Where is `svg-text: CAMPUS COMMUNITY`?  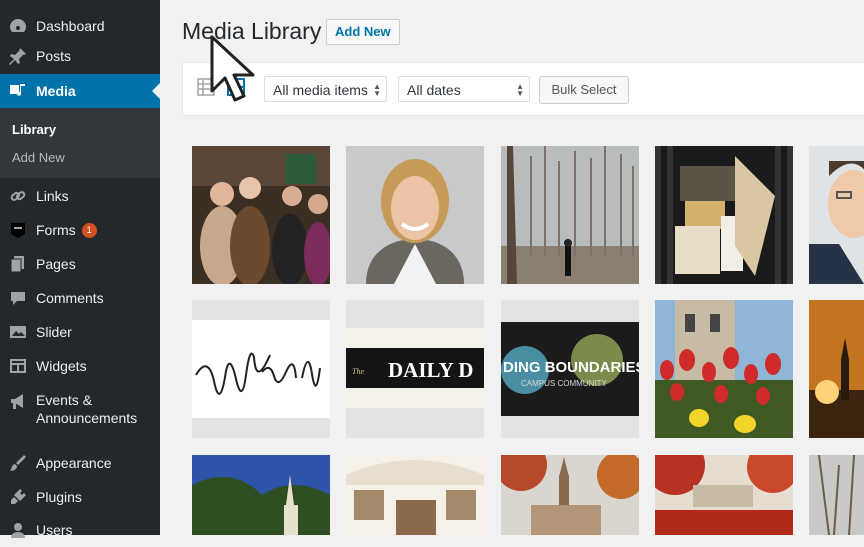
svg-text: CAMPUS COMMUNITY is located at coordinates (564, 383).